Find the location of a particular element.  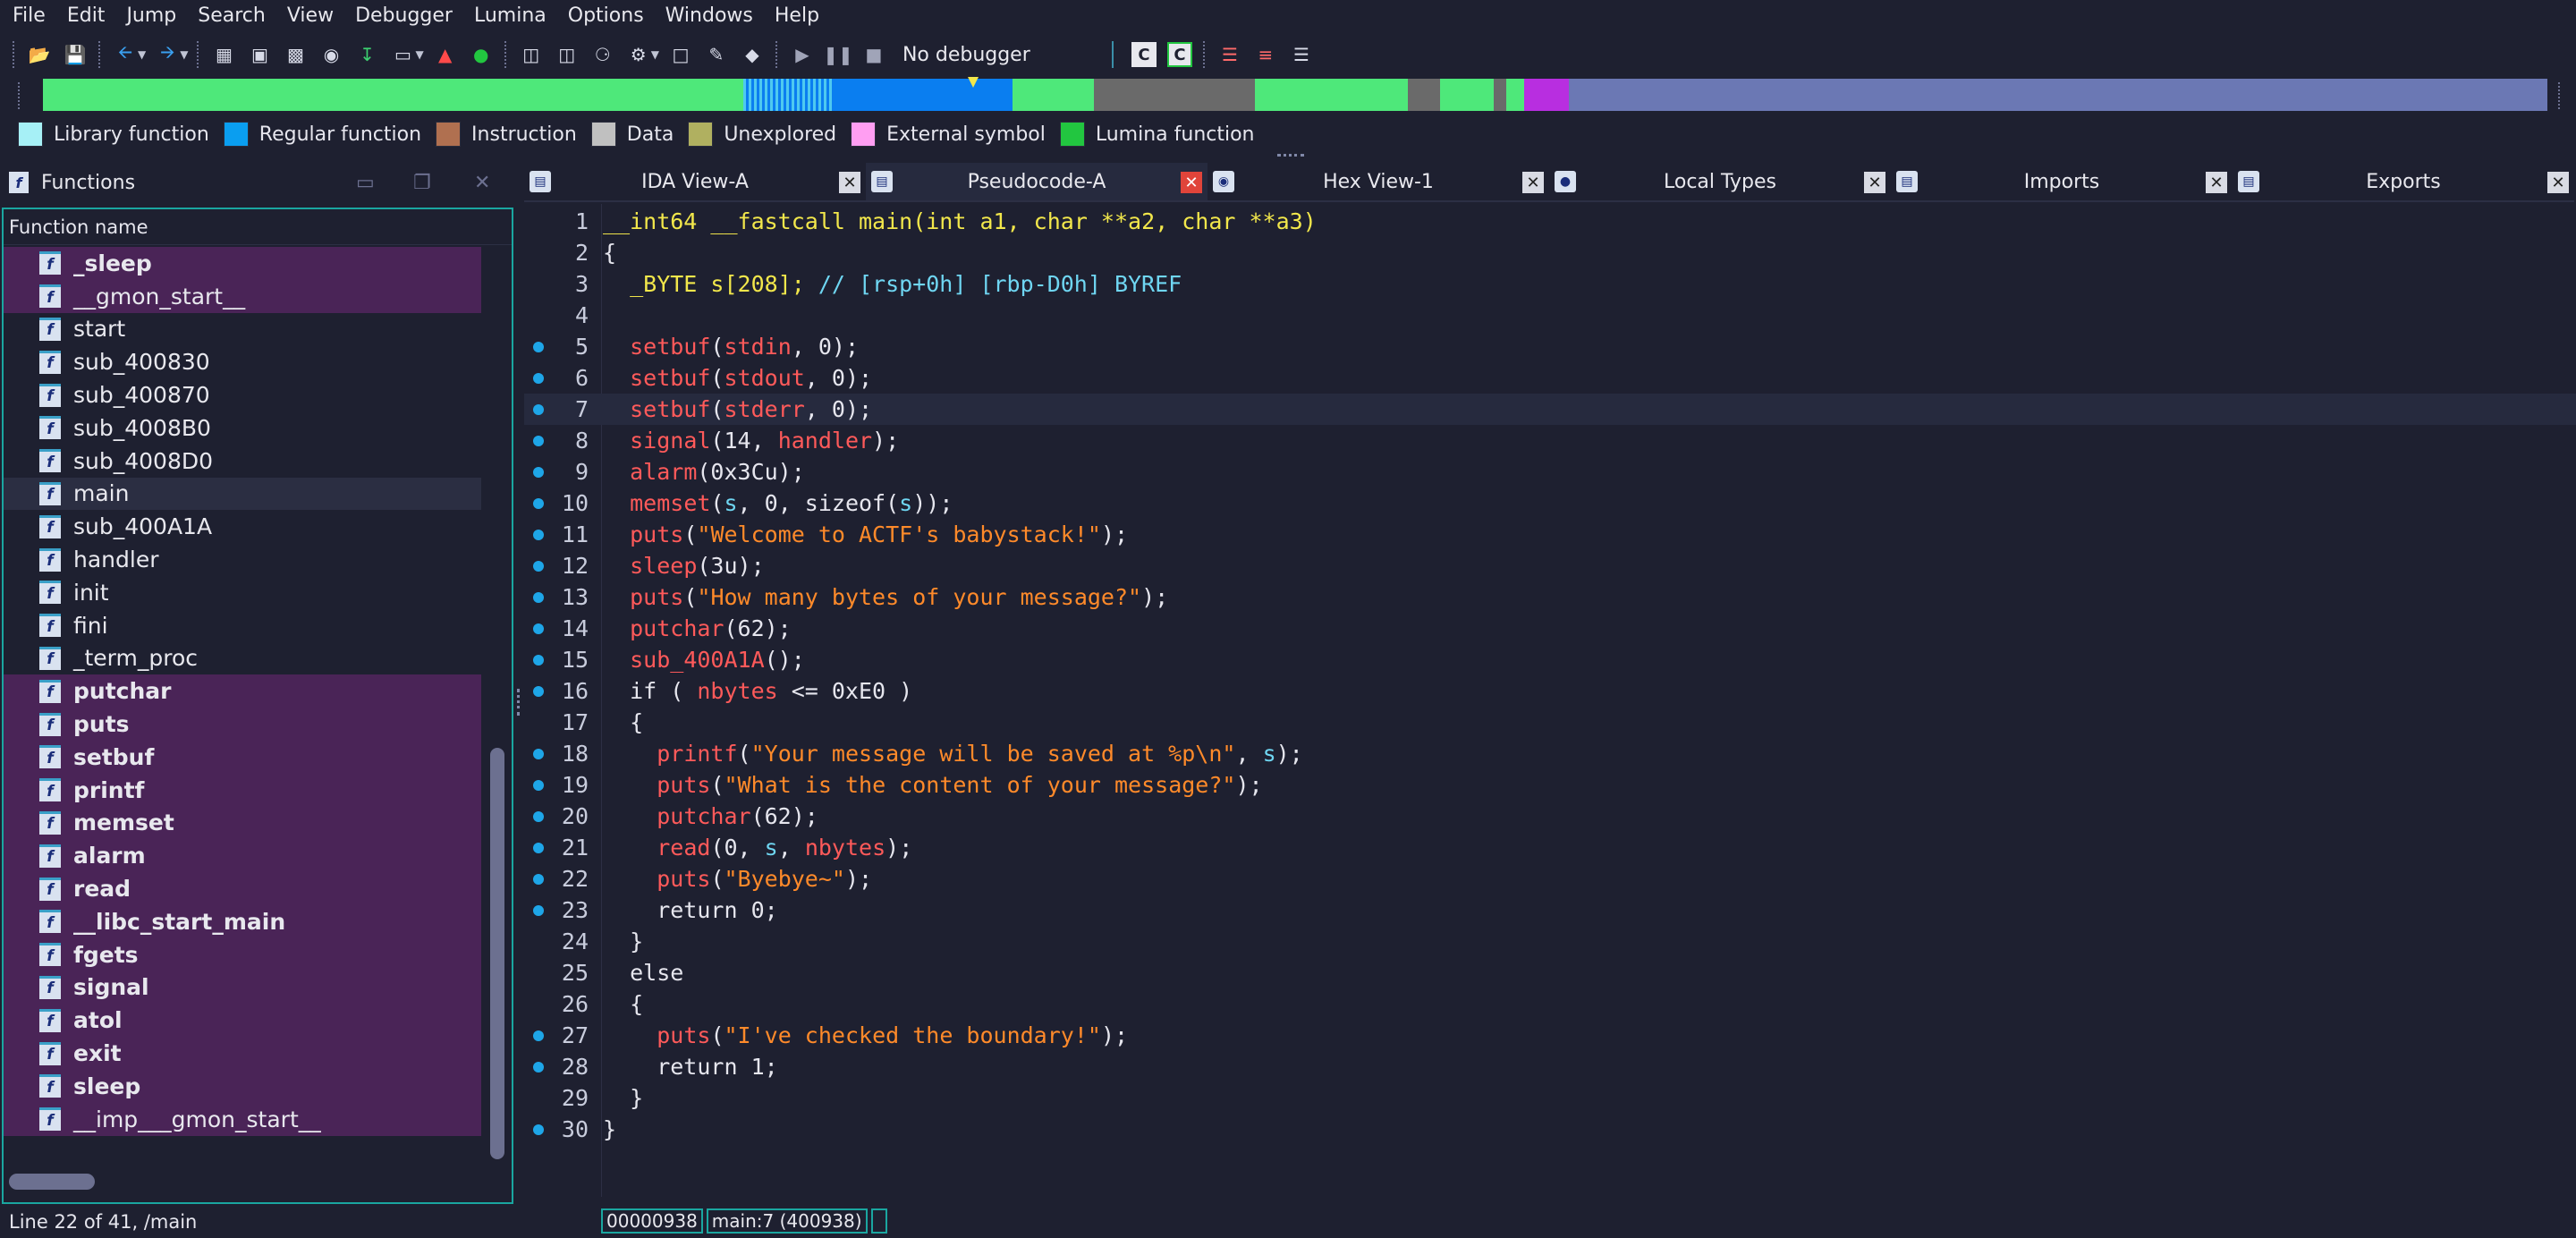

open-folder-icon: 📂 is located at coordinates (39, 54).